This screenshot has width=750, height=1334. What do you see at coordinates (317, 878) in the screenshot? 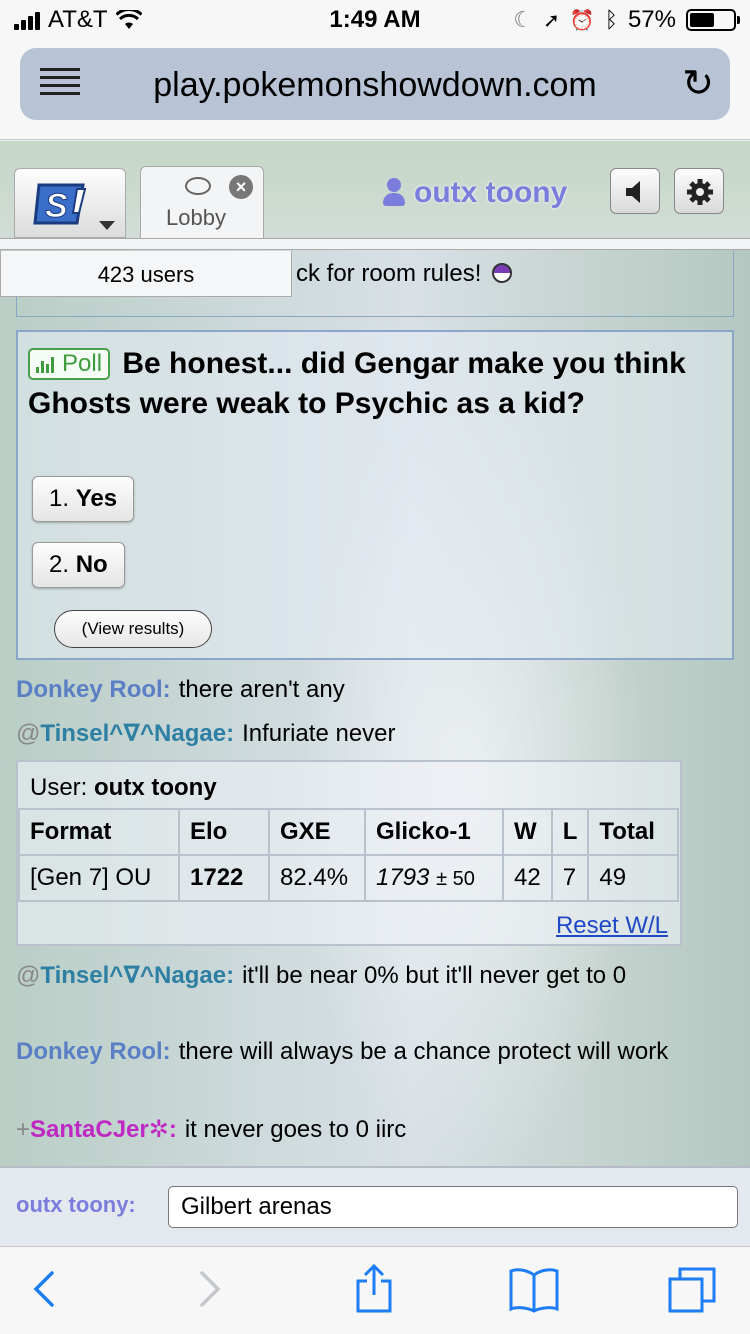
I see `cell-gxe: 82.4%` at bounding box center [317, 878].